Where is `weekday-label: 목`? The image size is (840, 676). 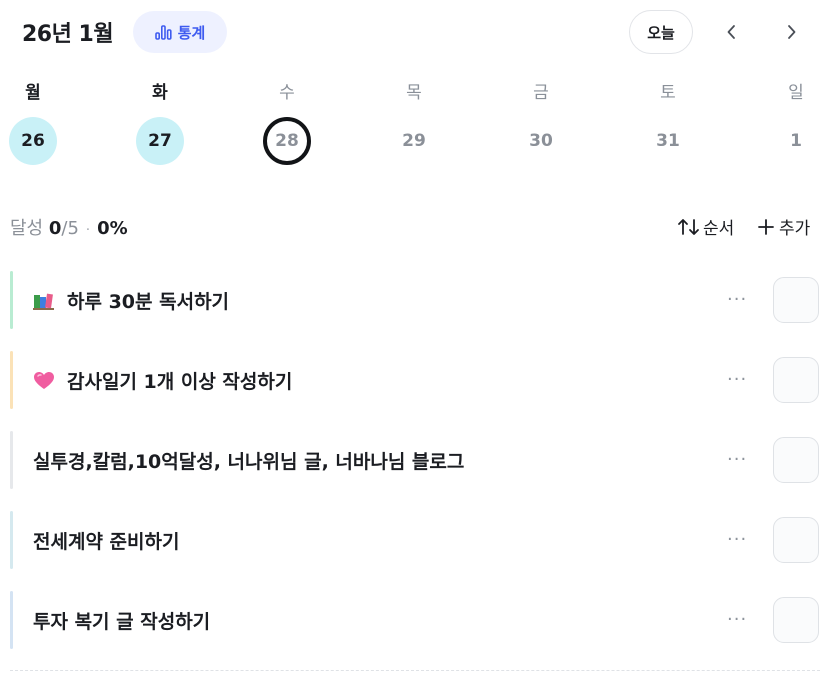 weekday-label: 목 is located at coordinates (414, 93).